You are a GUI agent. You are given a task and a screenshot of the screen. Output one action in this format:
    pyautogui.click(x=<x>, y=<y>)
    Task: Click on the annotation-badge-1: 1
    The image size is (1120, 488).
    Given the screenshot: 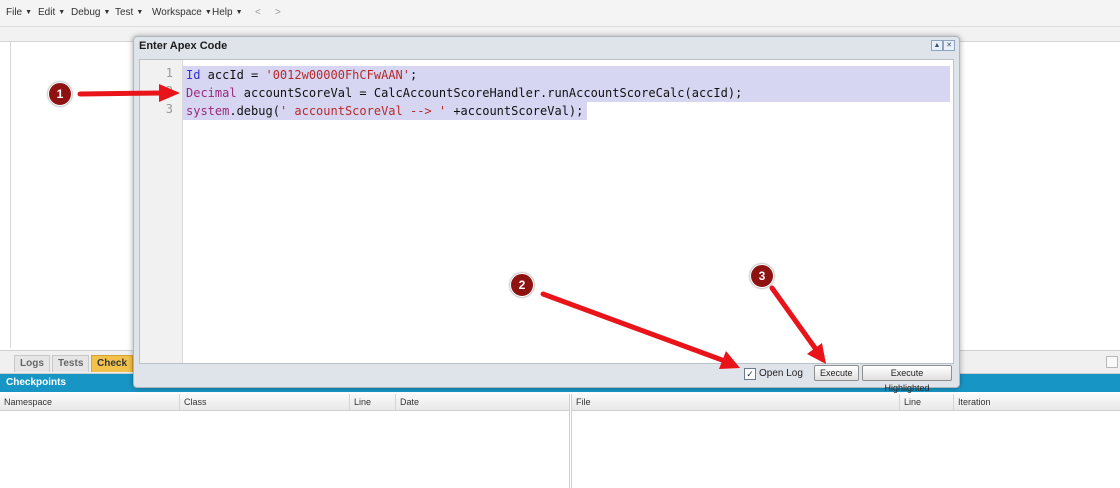 What is the action you would take?
    pyautogui.click(x=60, y=94)
    